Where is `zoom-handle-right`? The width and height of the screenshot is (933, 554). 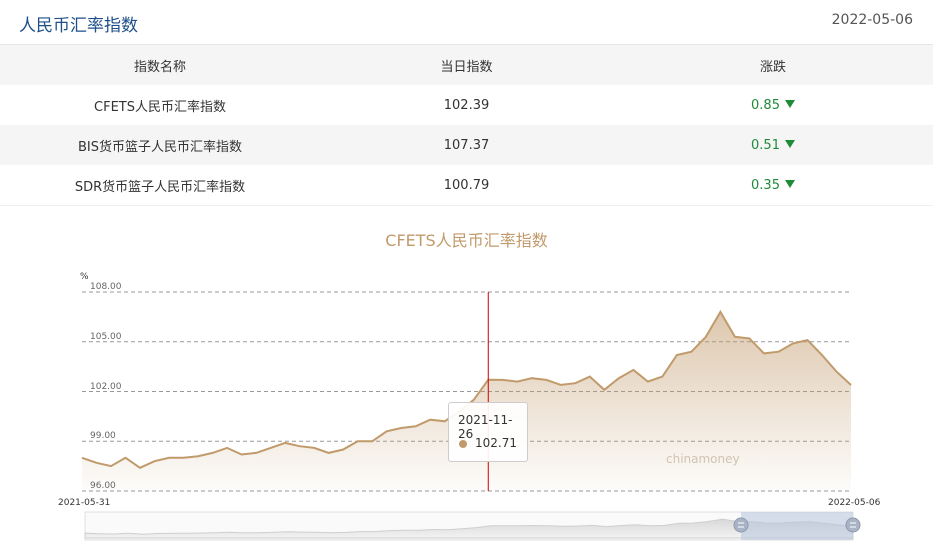
zoom-handle-right is located at coordinates (853, 525).